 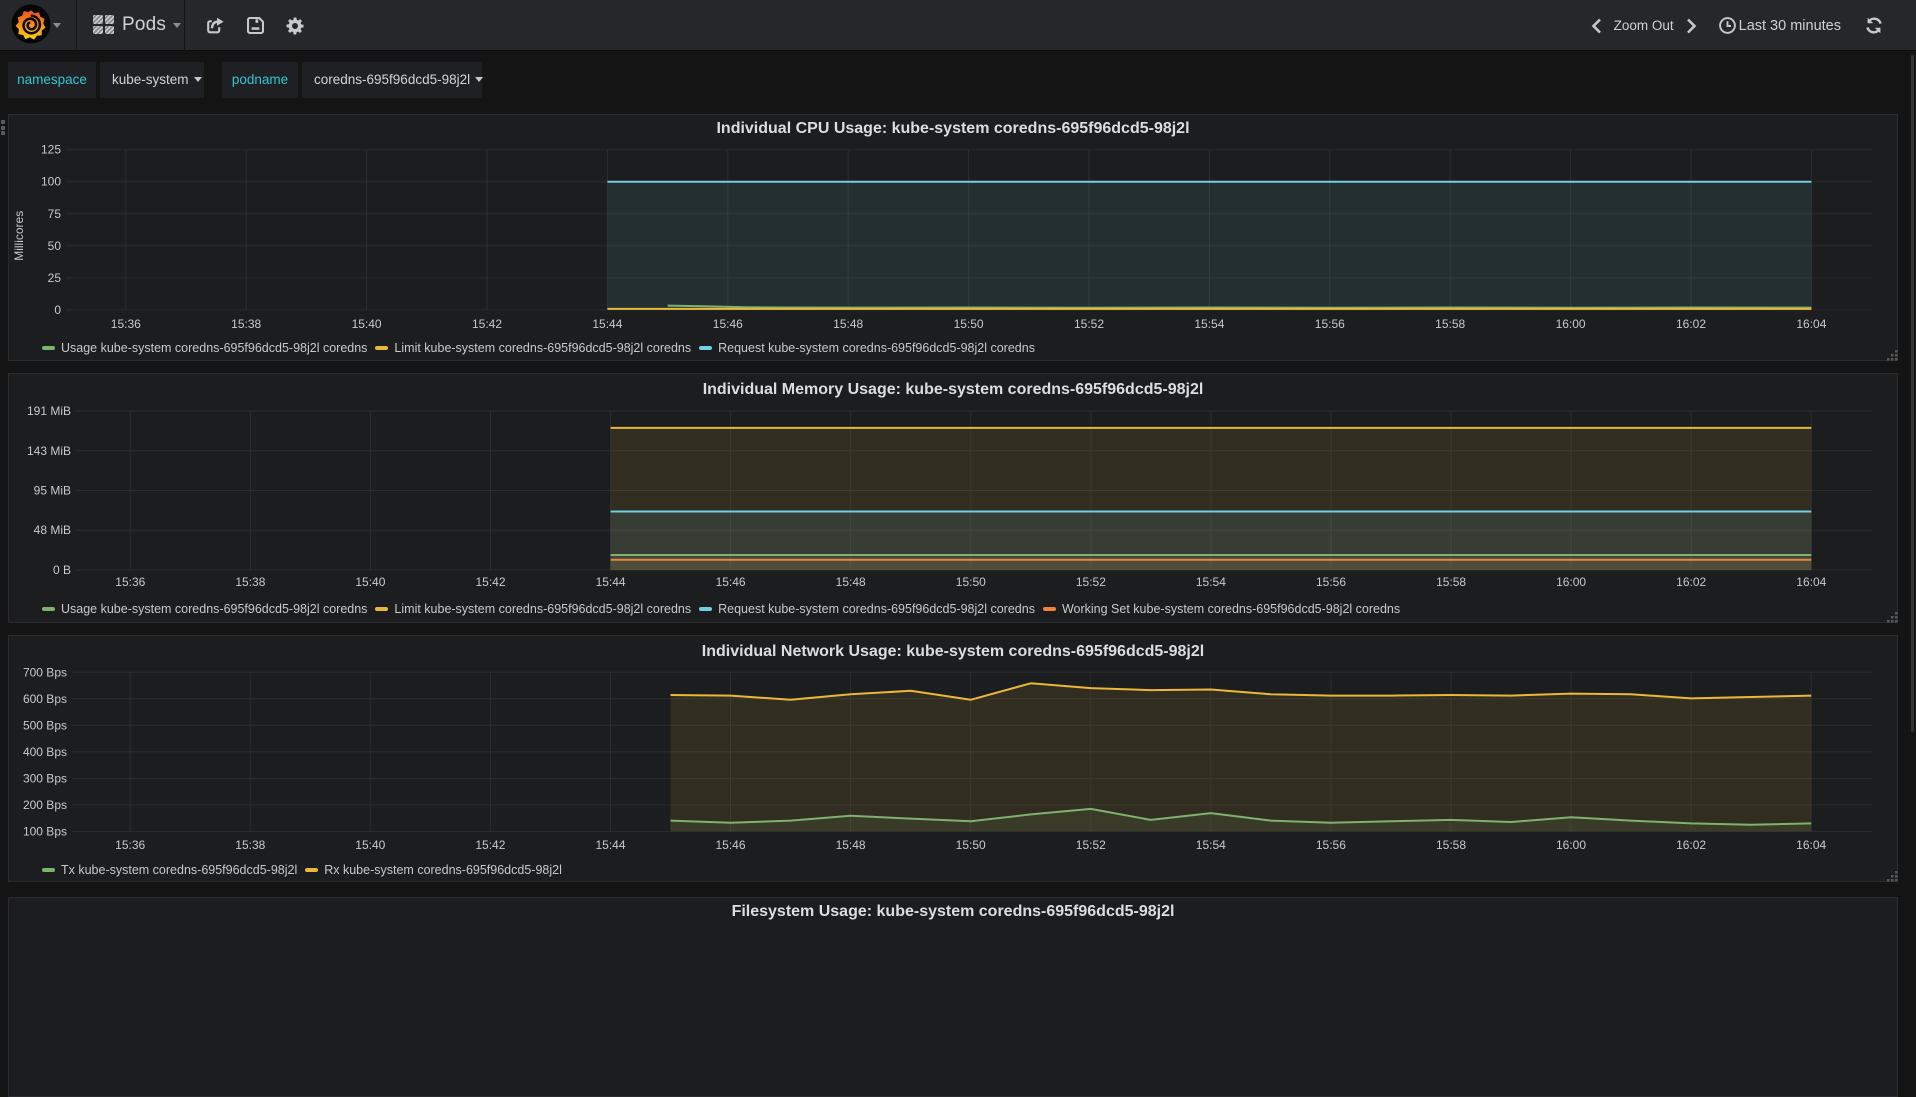 What do you see at coordinates (55, 278) in the screenshot?
I see `svg-text: 25` at bounding box center [55, 278].